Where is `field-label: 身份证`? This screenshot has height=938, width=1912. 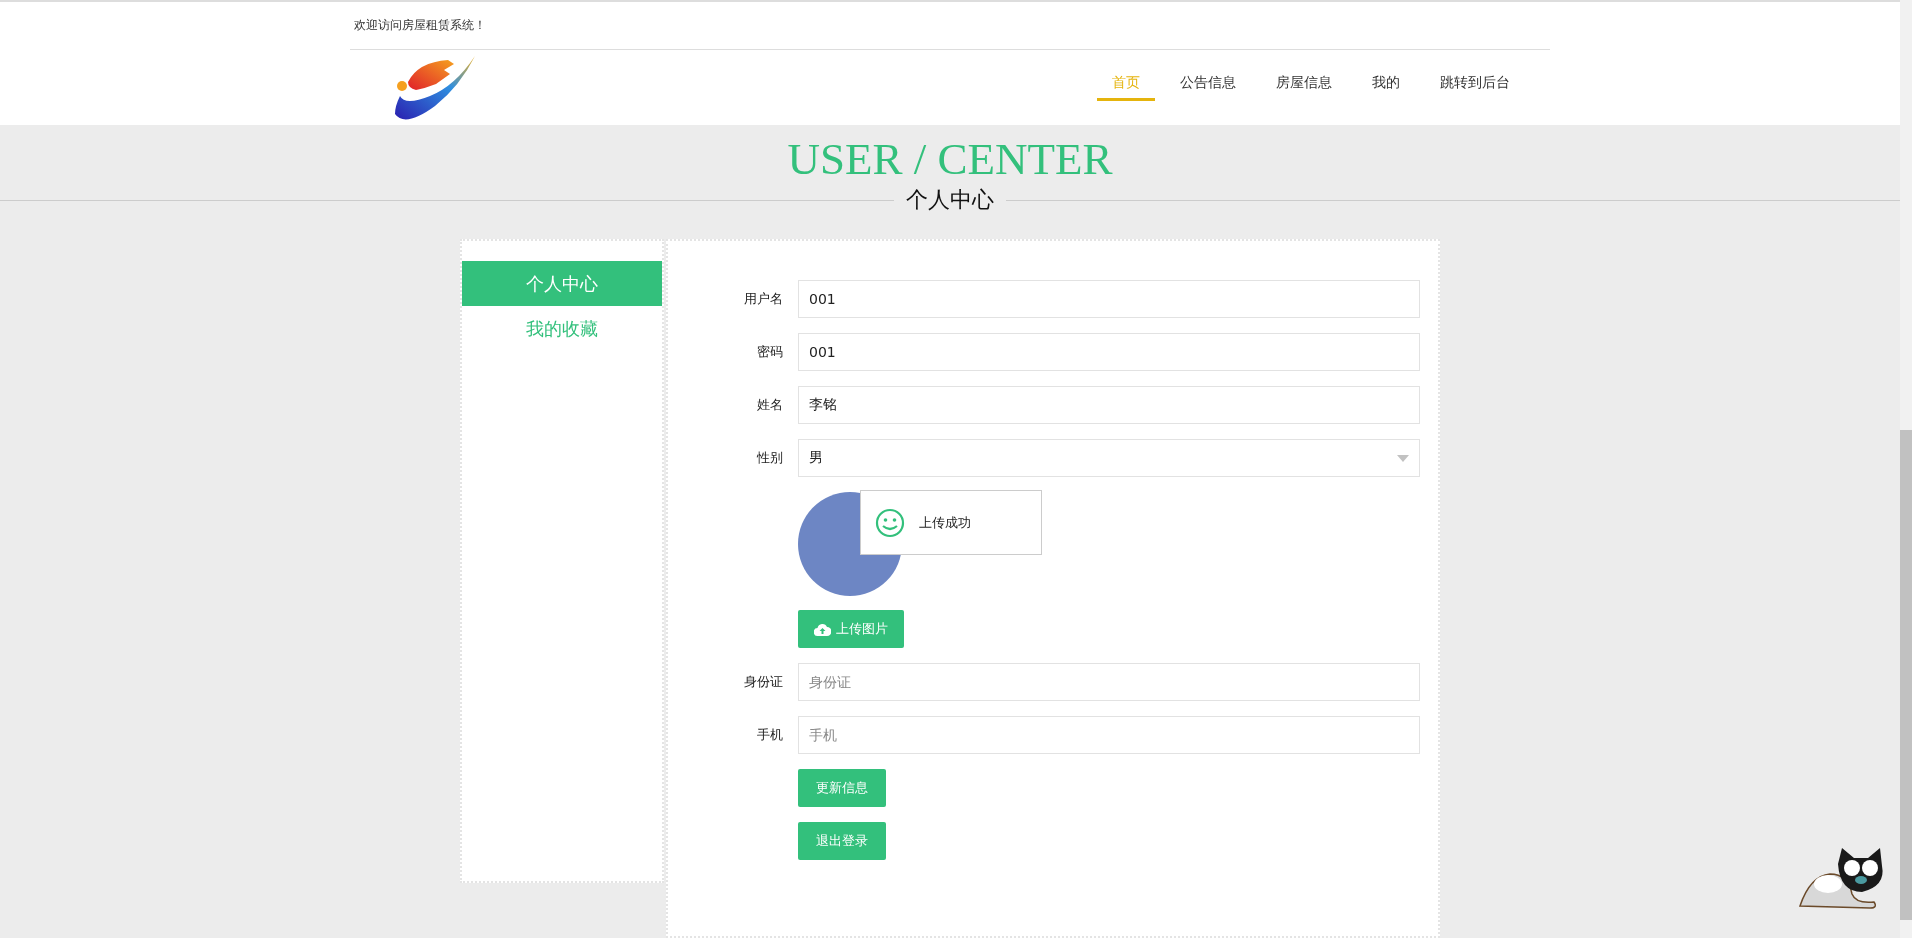
field-label: 身份证 is located at coordinates (763, 682).